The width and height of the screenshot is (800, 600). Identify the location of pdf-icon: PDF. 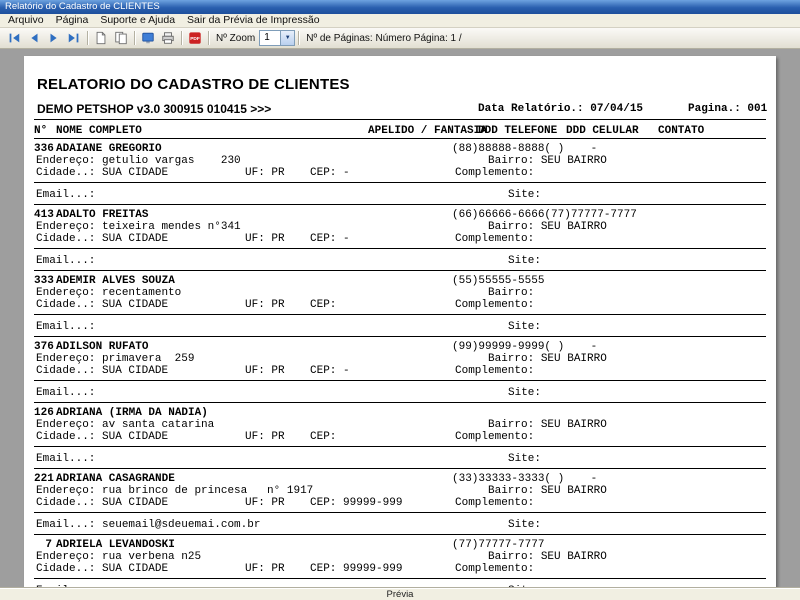
(195, 38).